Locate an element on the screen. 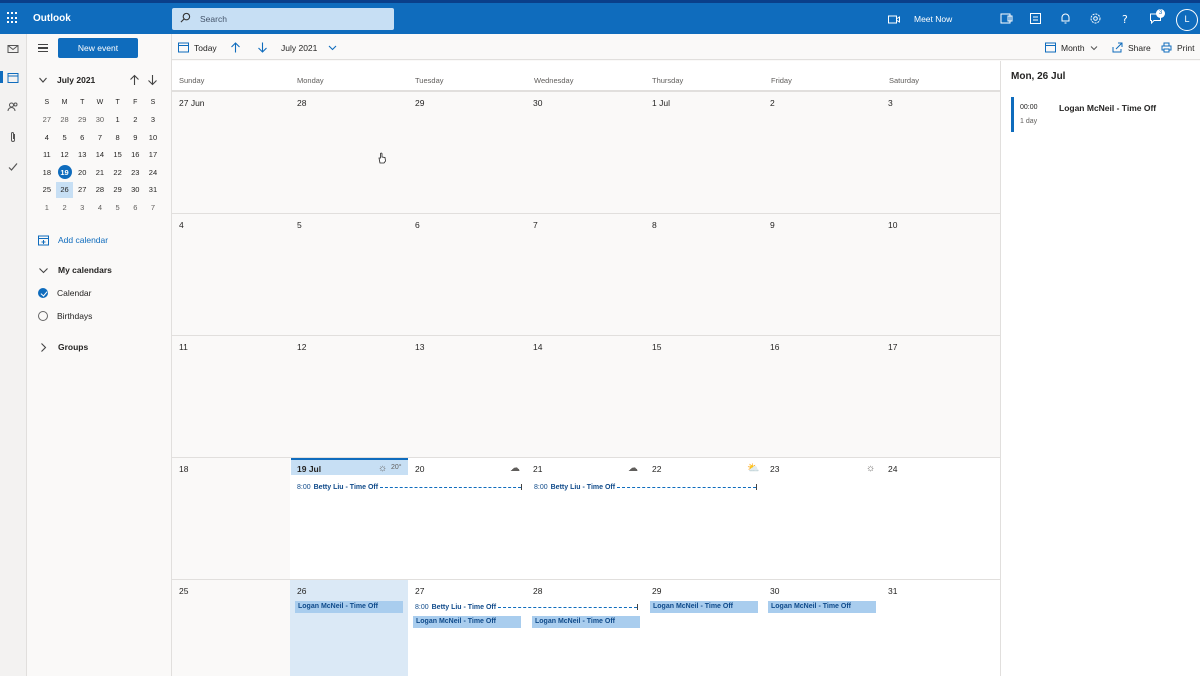 The height and width of the screenshot is (676, 1200). mini-day: 11 is located at coordinates (47, 155).